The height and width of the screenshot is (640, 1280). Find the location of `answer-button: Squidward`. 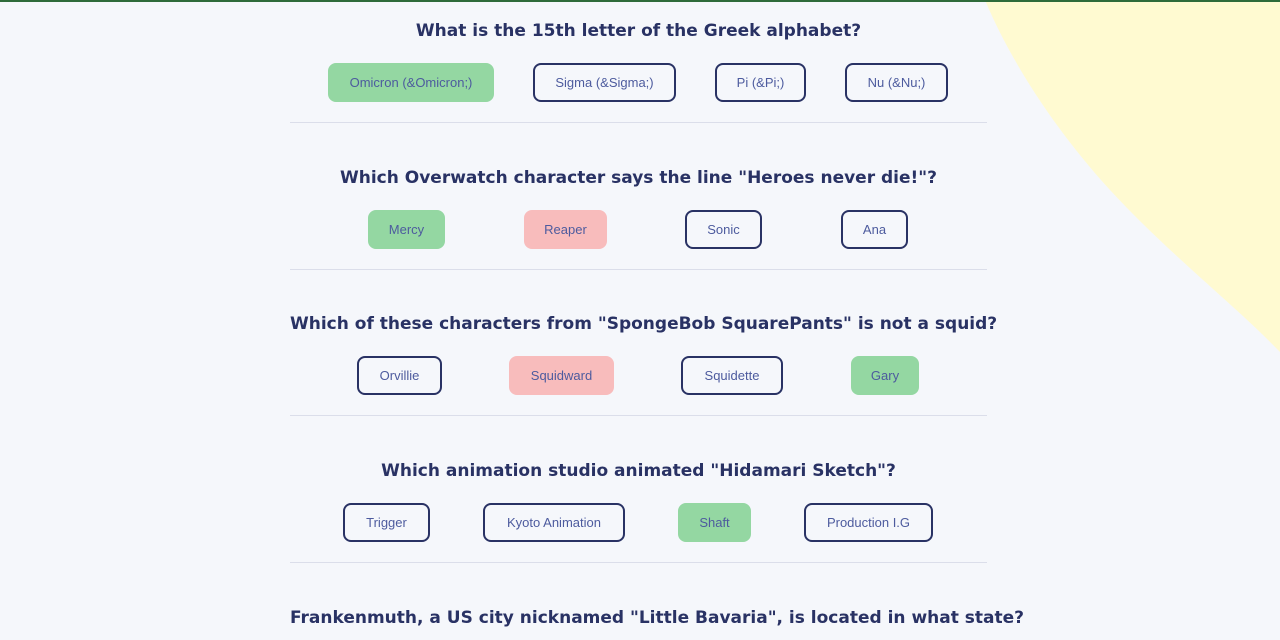

answer-button: Squidward is located at coordinates (561, 375).